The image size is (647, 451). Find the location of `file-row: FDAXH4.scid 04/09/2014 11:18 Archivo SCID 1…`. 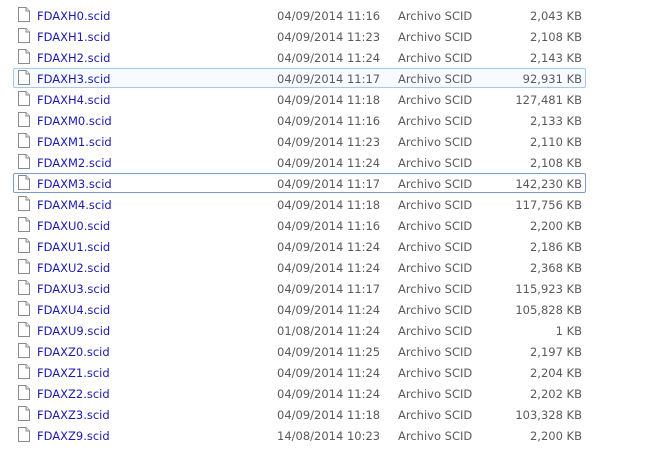

file-row: FDAXH4.scid 04/09/2014 11:18 Archivo SCID 1… is located at coordinates (299, 99).